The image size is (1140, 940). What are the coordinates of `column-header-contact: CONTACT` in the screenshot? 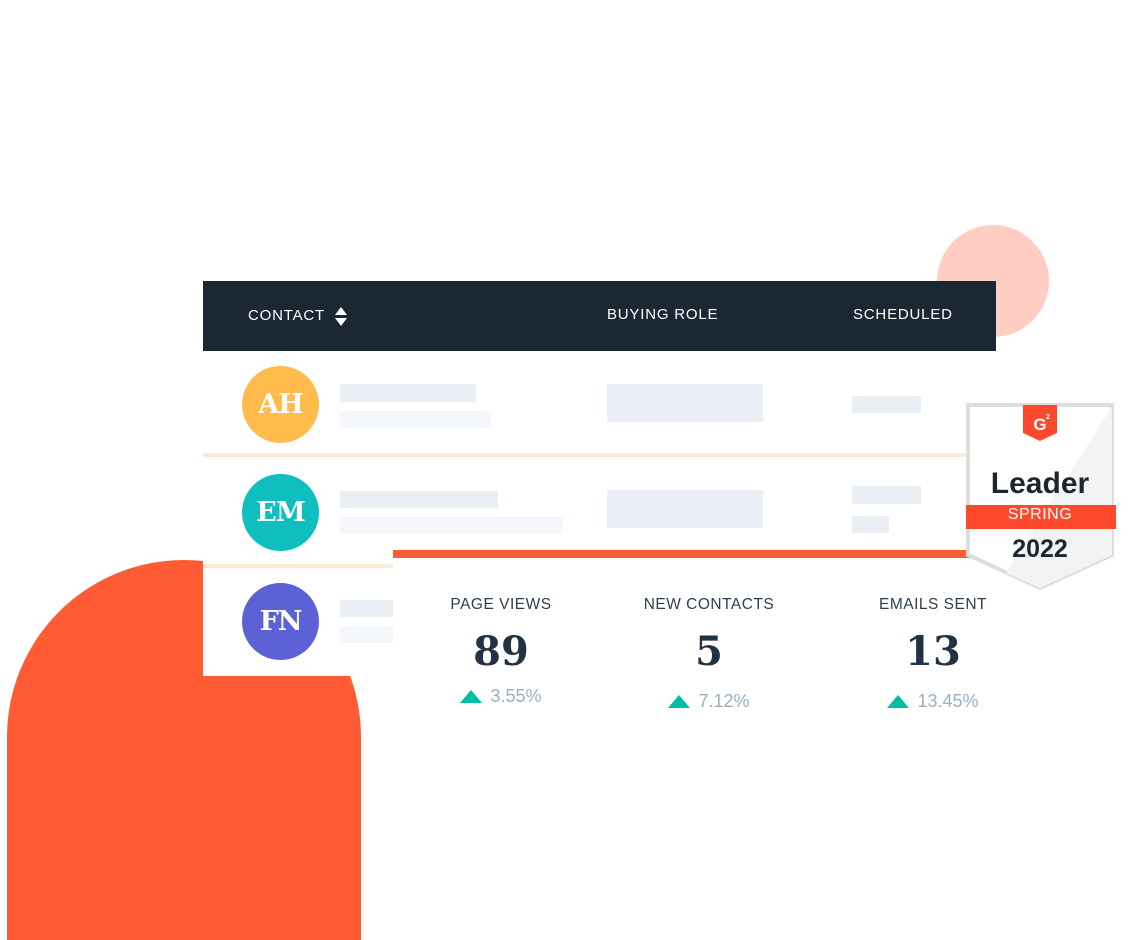 It's located at (297, 316).